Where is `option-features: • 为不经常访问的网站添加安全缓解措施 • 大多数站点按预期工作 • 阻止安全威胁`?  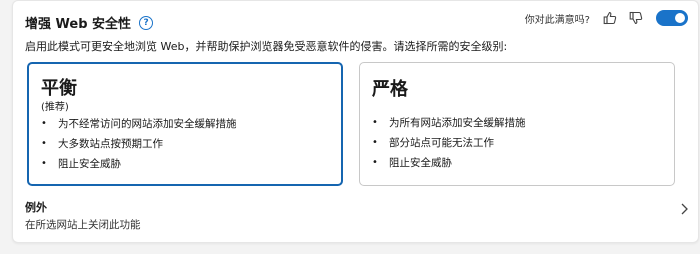
option-features: • 为不经常访问的网站添加安全缓解措施 • 大多数站点按预期工作 • 阻止安全威胁 is located at coordinates (139, 144).